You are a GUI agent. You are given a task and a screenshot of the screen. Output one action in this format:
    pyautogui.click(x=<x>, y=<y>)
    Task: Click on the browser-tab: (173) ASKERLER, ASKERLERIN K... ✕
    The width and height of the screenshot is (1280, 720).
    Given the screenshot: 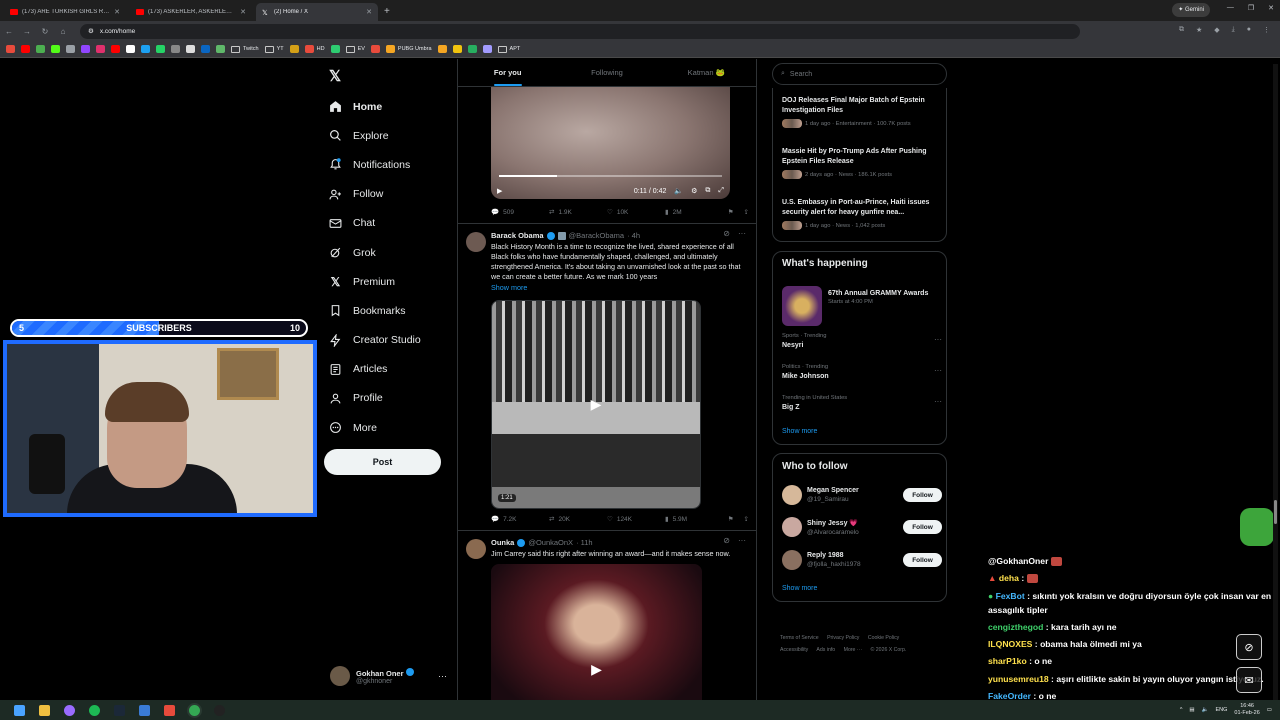 What is the action you would take?
    pyautogui.click(x=191, y=12)
    